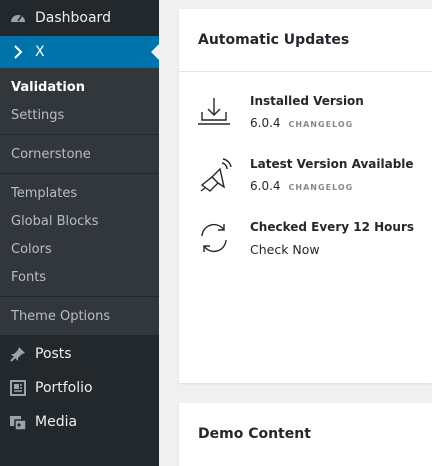 Image resolution: width=432 pixels, height=466 pixels. Describe the element at coordinates (307, 101) in the screenshot. I see `installed-version-label: Installed Version` at that location.